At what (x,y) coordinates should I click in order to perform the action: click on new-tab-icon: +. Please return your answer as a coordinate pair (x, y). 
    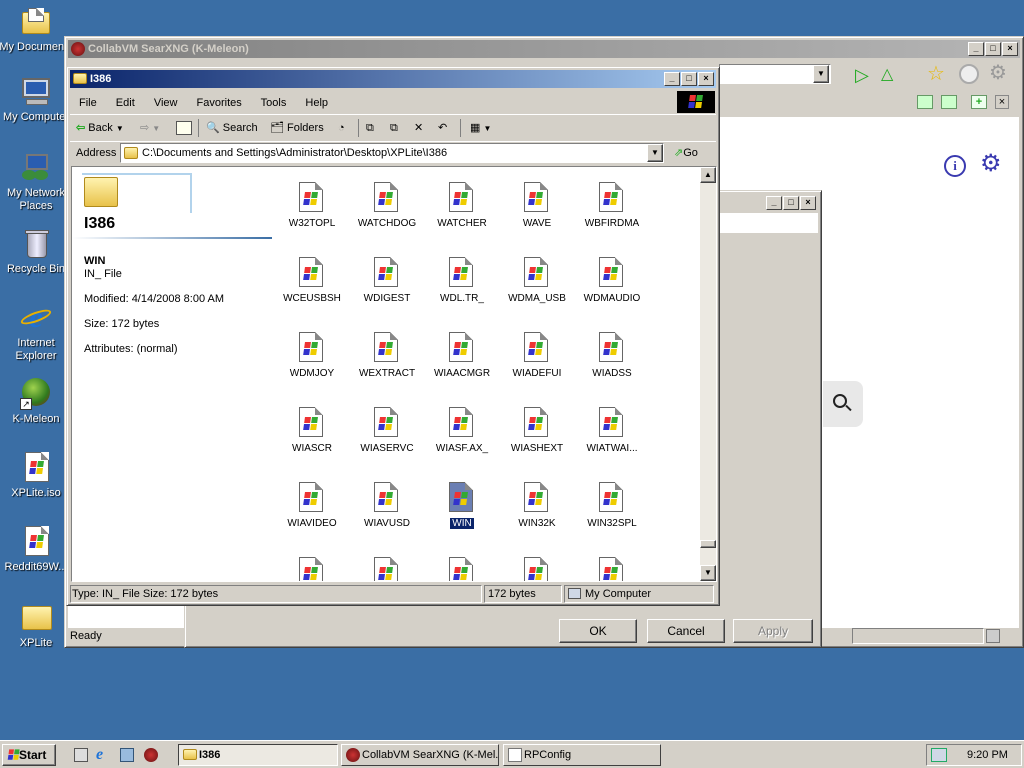
    Looking at the image, I should click on (979, 102).